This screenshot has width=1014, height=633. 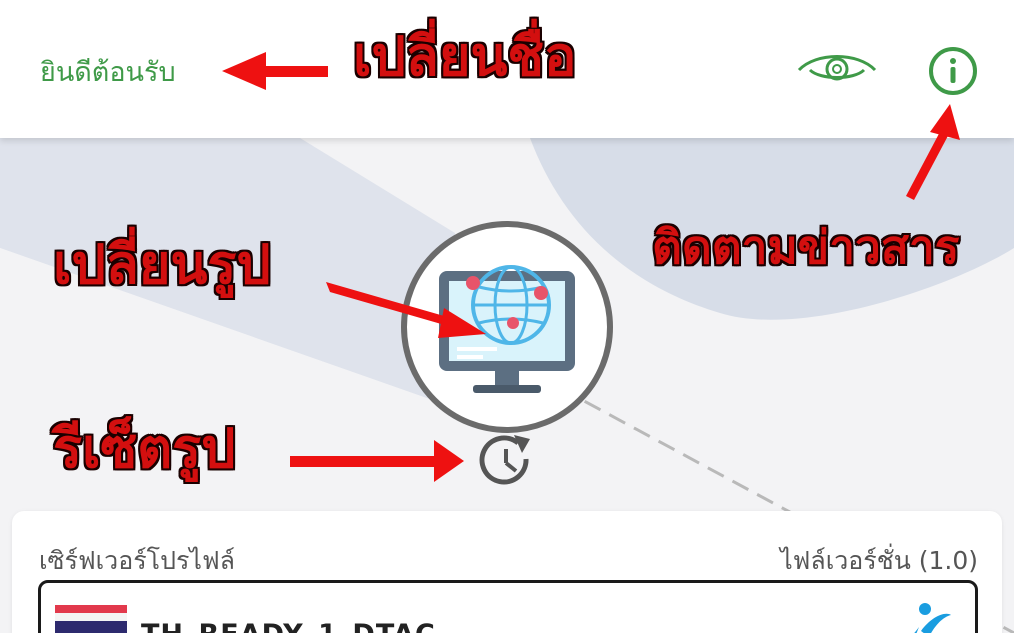 I want to click on annotation-change-picture: เปลี่ยนรูป, so click(x=162, y=264).